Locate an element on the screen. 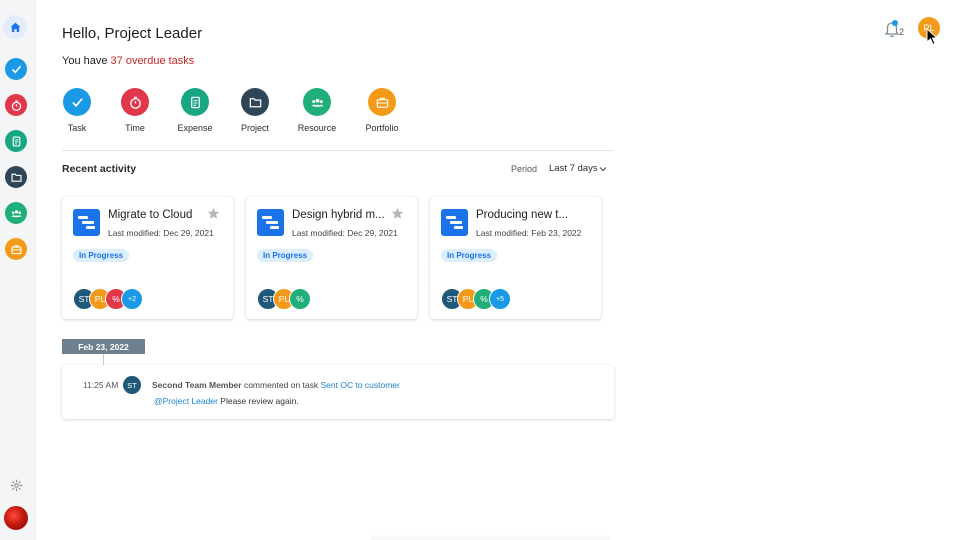 The image size is (960, 540). quick-action-expense: Expense is located at coordinates (195, 110).